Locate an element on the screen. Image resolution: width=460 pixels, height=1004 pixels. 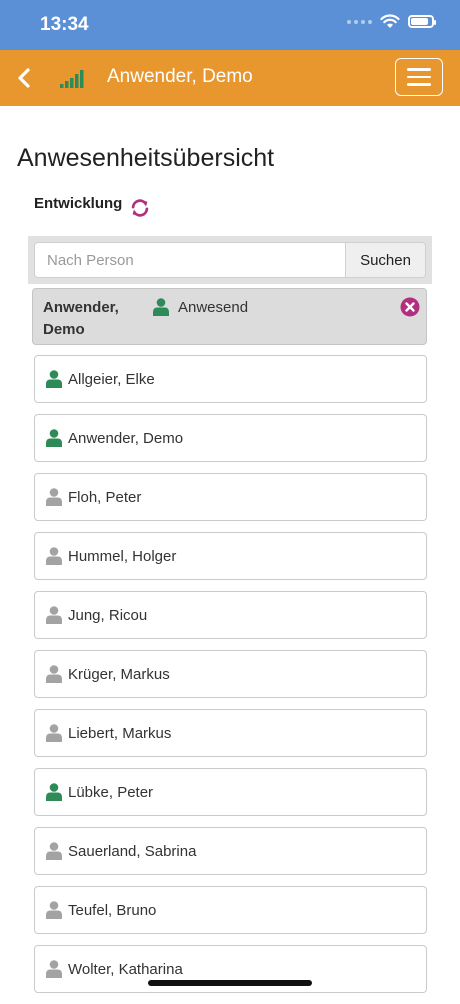
person-name: Teufel, Bruno is located at coordinates (112, 910).